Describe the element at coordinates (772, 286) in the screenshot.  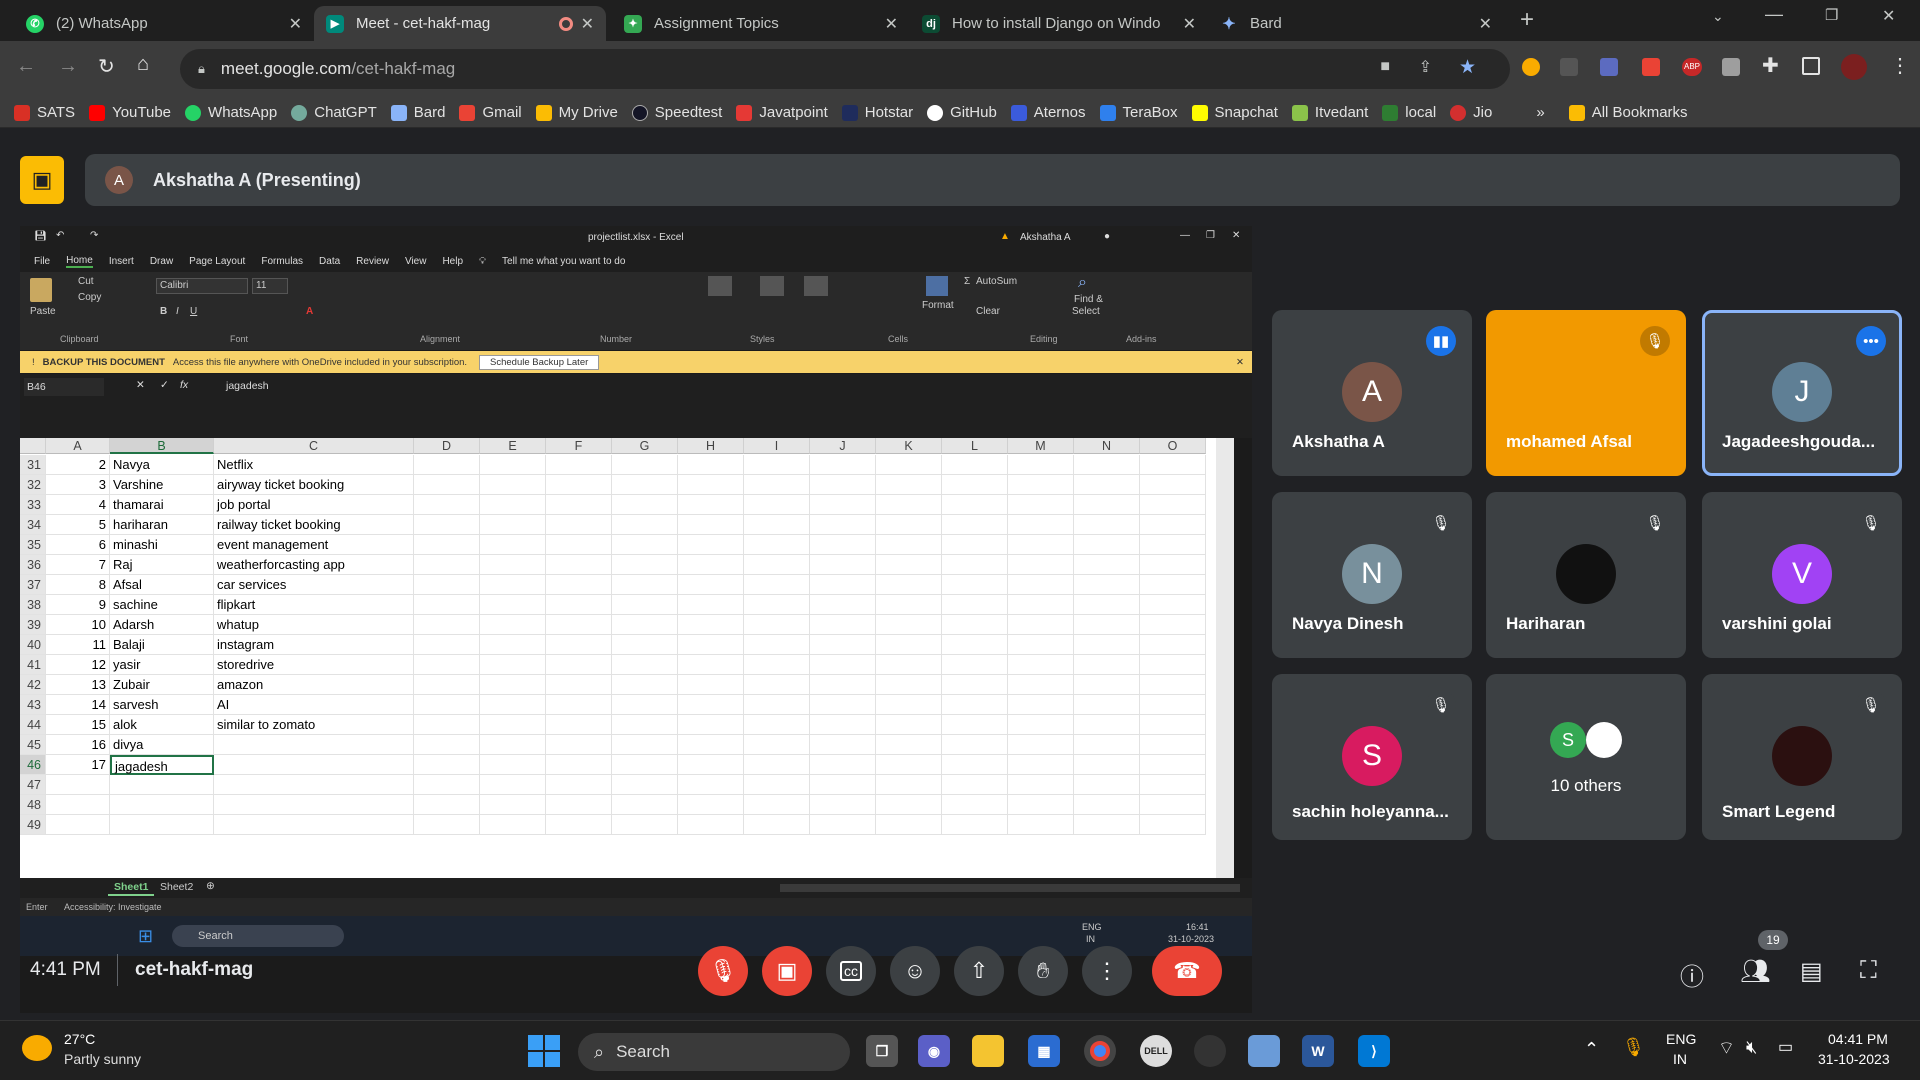
I see `format-table-icon` at that location.